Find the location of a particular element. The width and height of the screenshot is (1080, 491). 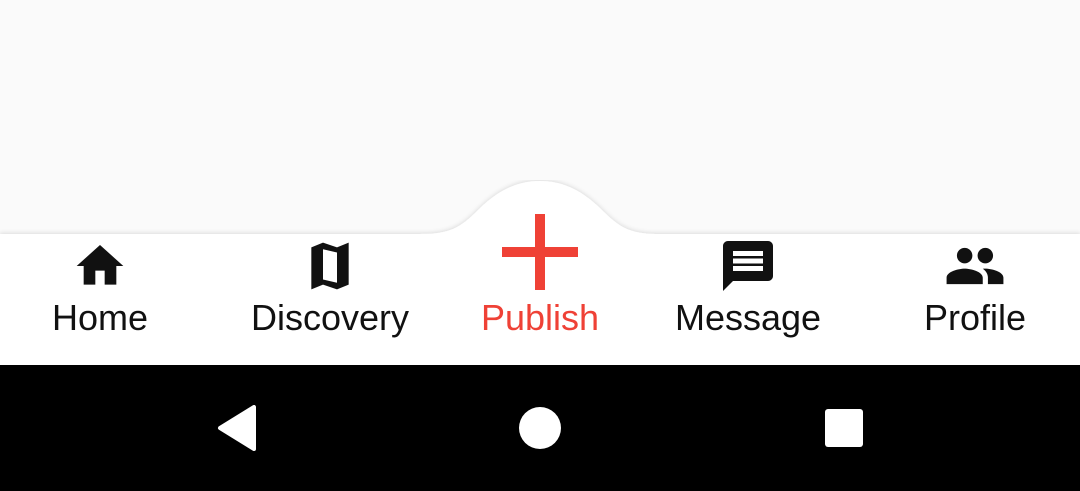

recents-icon is located at coordinates (844, 428).